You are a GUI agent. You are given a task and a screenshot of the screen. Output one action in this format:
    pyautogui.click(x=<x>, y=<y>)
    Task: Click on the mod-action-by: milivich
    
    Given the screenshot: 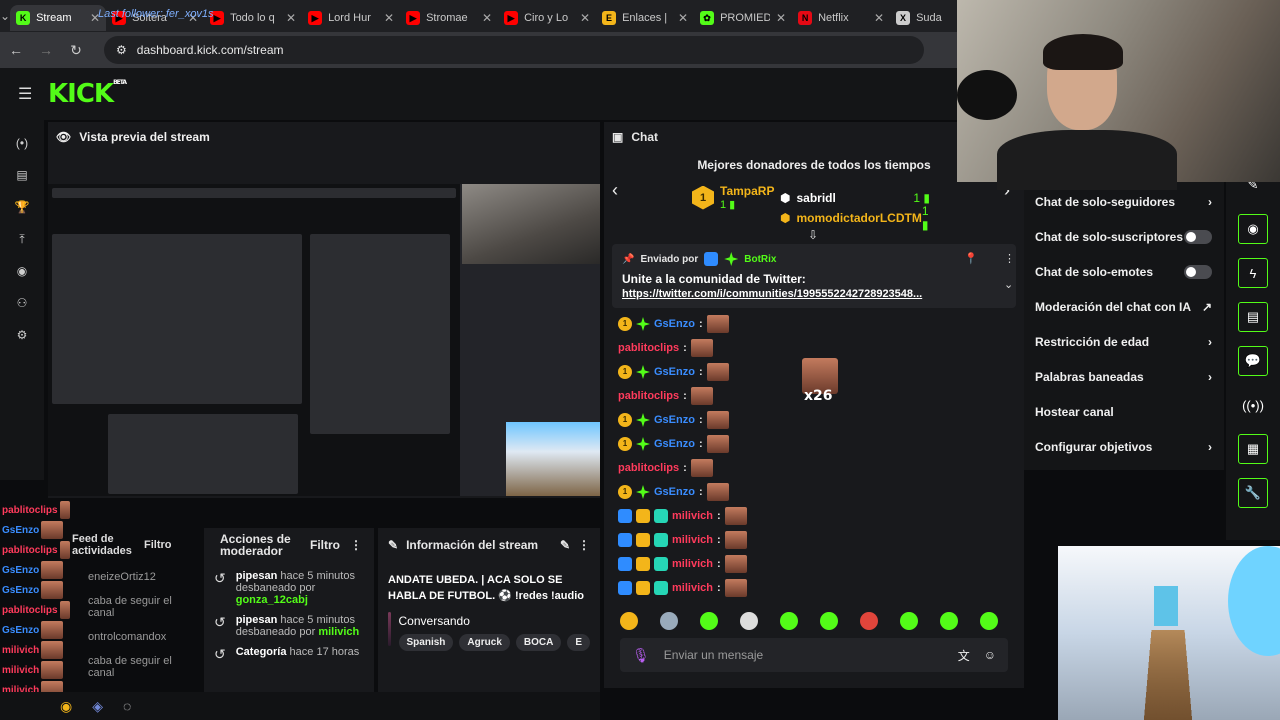 What is the action you would take?
    pyautogui.click(x=338, y=632)
    